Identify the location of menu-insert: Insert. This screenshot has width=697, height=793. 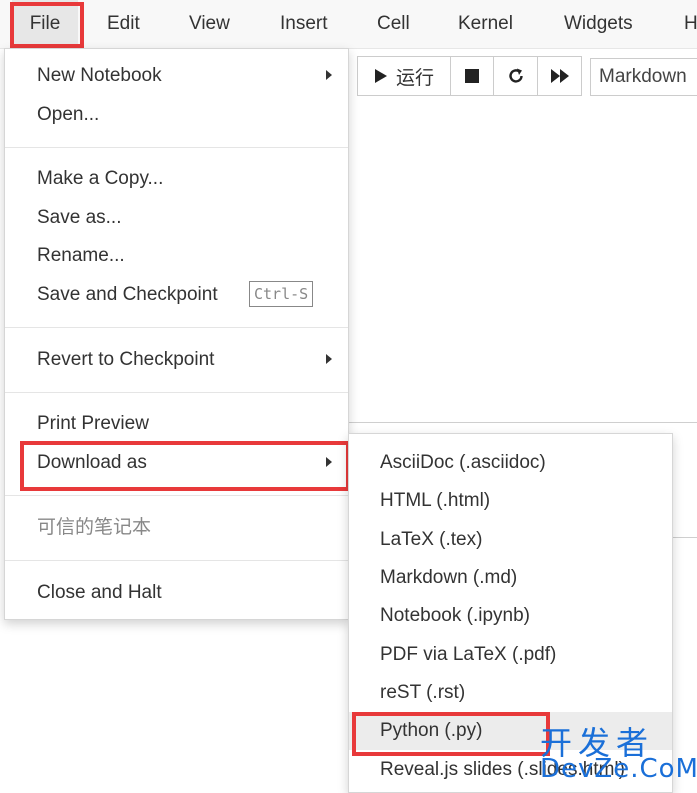
(304, 24).